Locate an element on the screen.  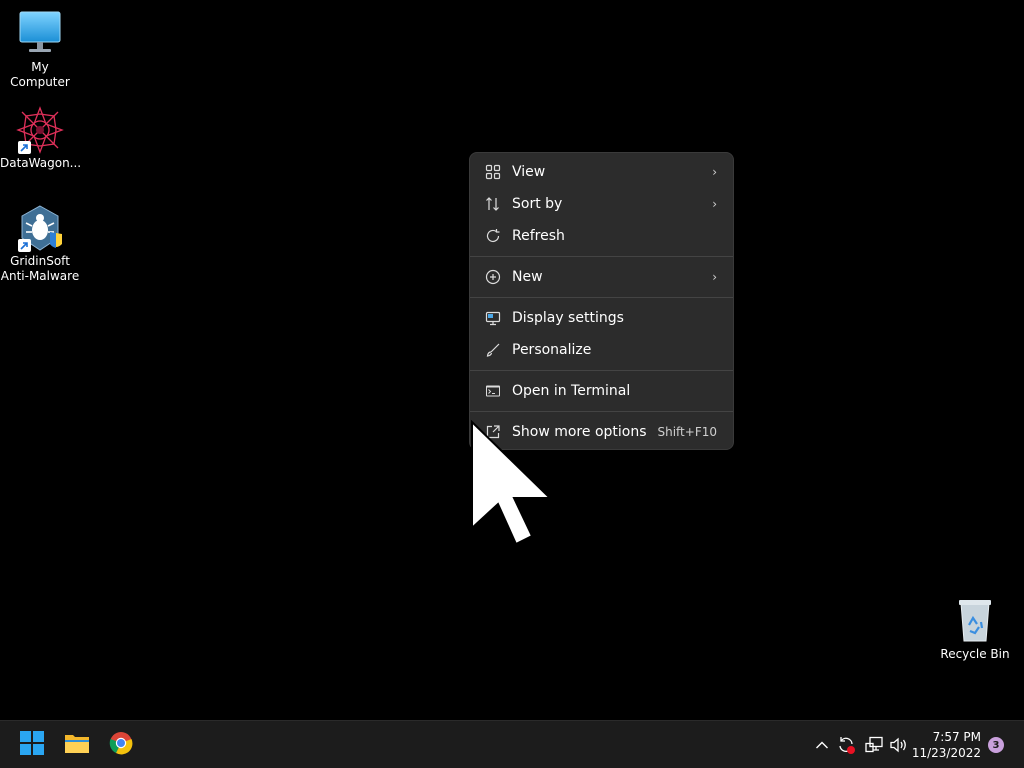
desktop-icon-recycle-bin: Recycle Bin is located at coordinates (975, 629).